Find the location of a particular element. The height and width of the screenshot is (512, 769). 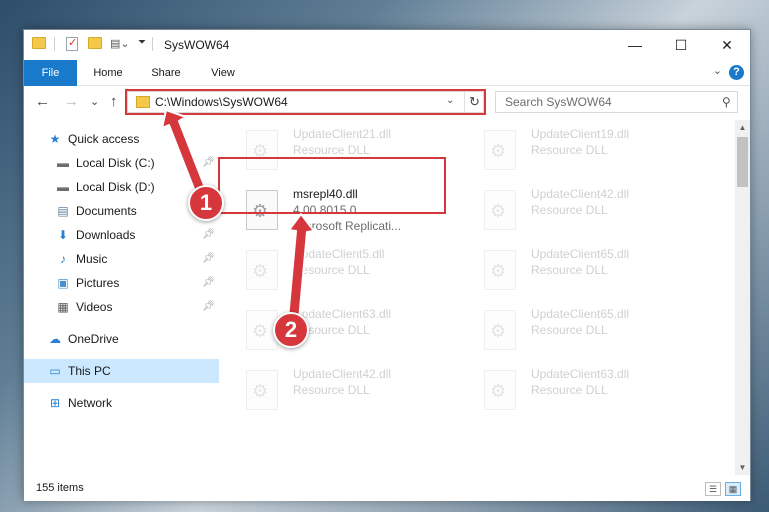

quick-access-separator is located at coordinates (54, 44).